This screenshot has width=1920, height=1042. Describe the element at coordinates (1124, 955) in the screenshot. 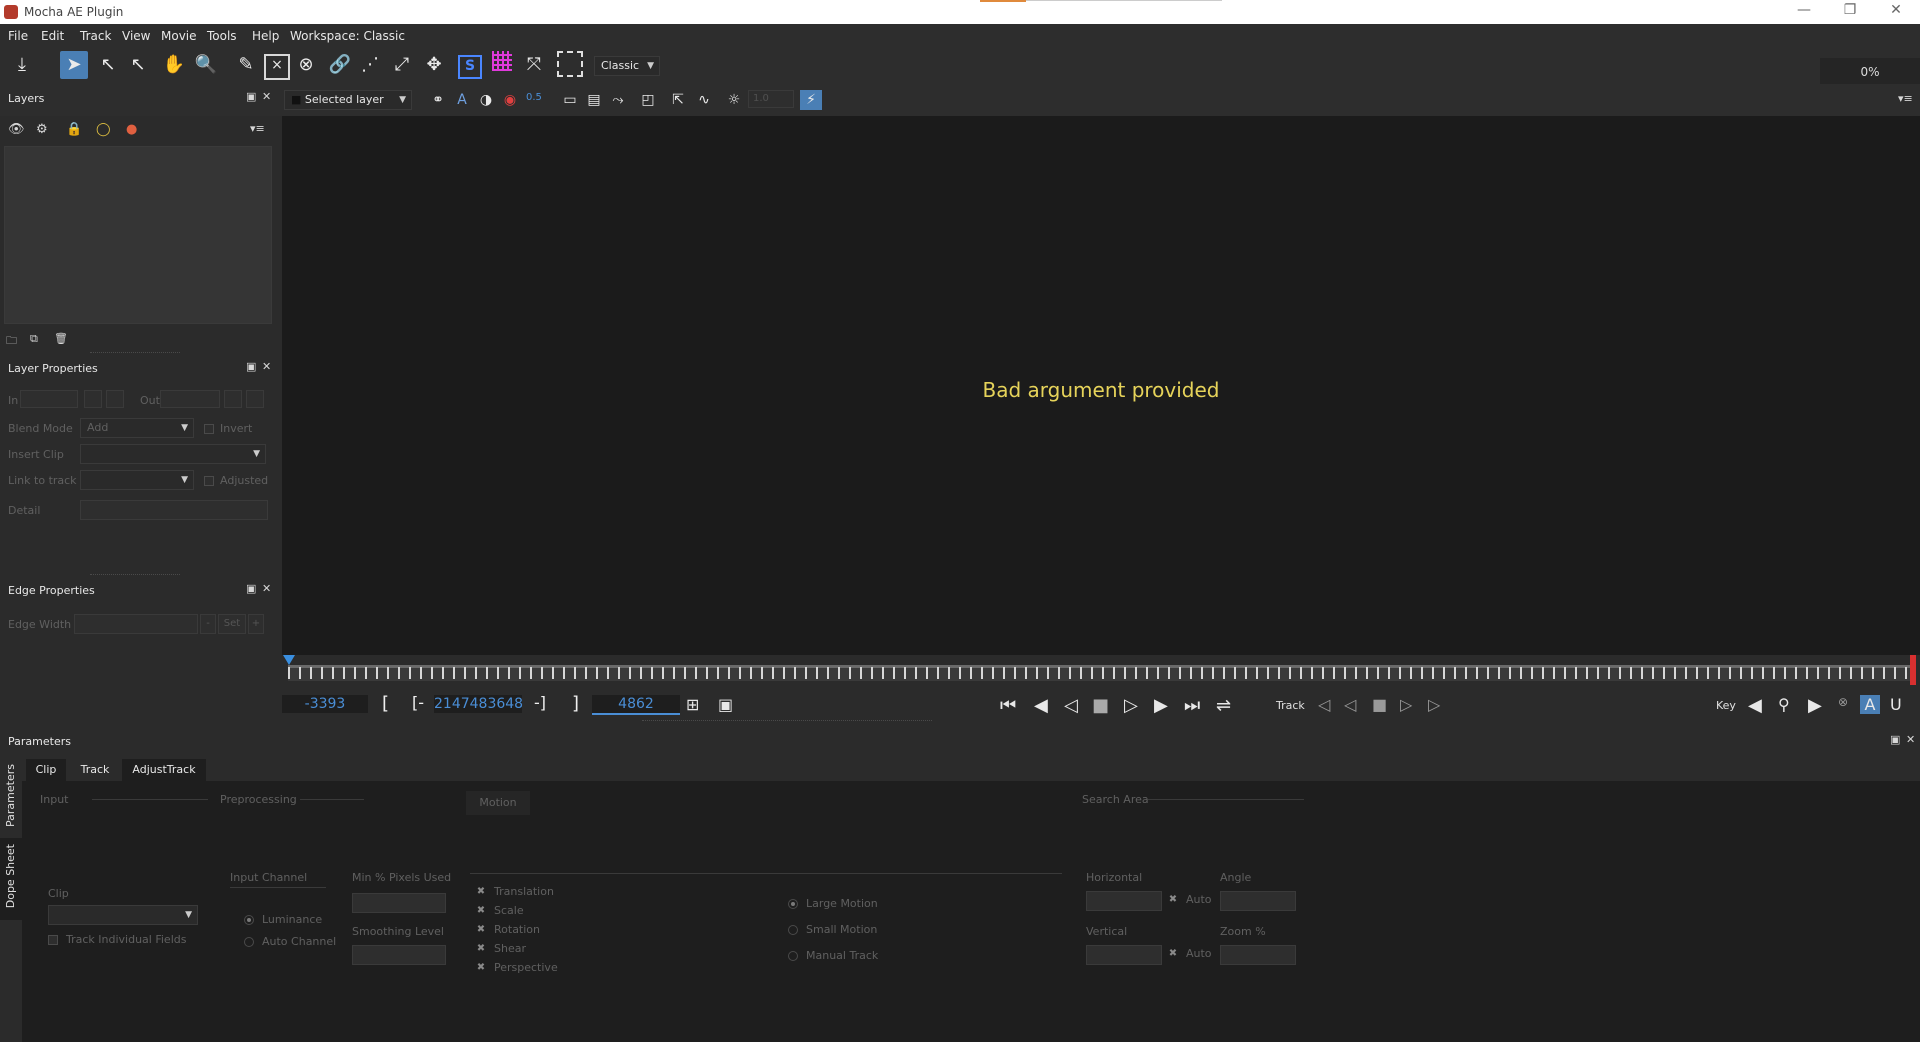

I see `vertical-field` at that location.